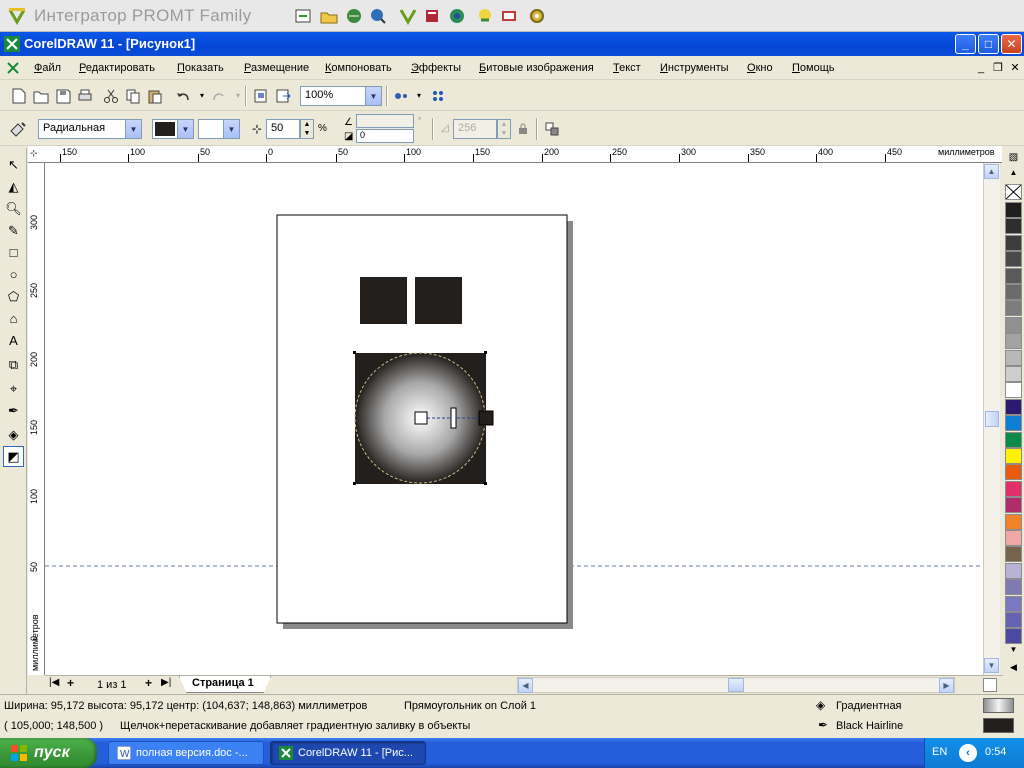  What do you see at coordinates (111, 96) in the screenshot?
I see `cut-icon` at bounding box center [111, 96].